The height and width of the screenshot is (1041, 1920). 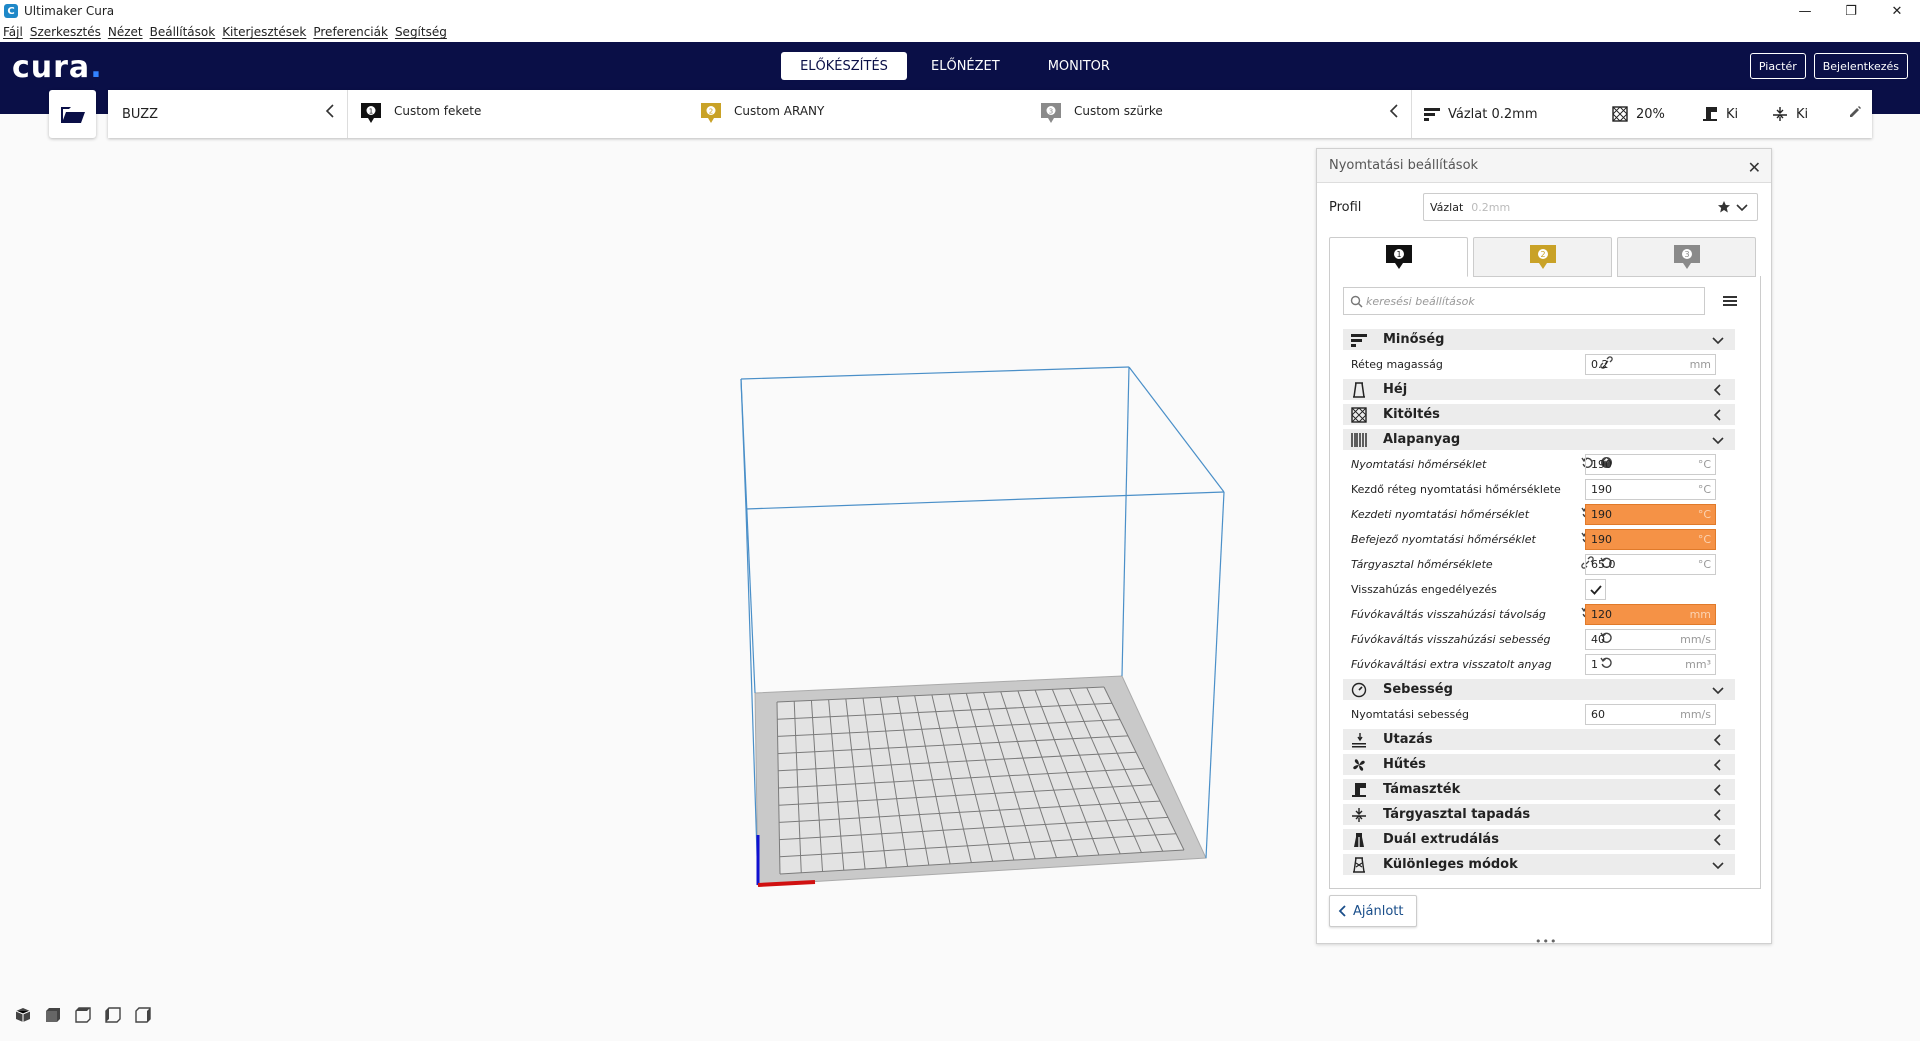 What do you see at coordinates (1539, 339) in the screenshot?
I see `category-quality: Minőség` at bounding box center [1539, 339].